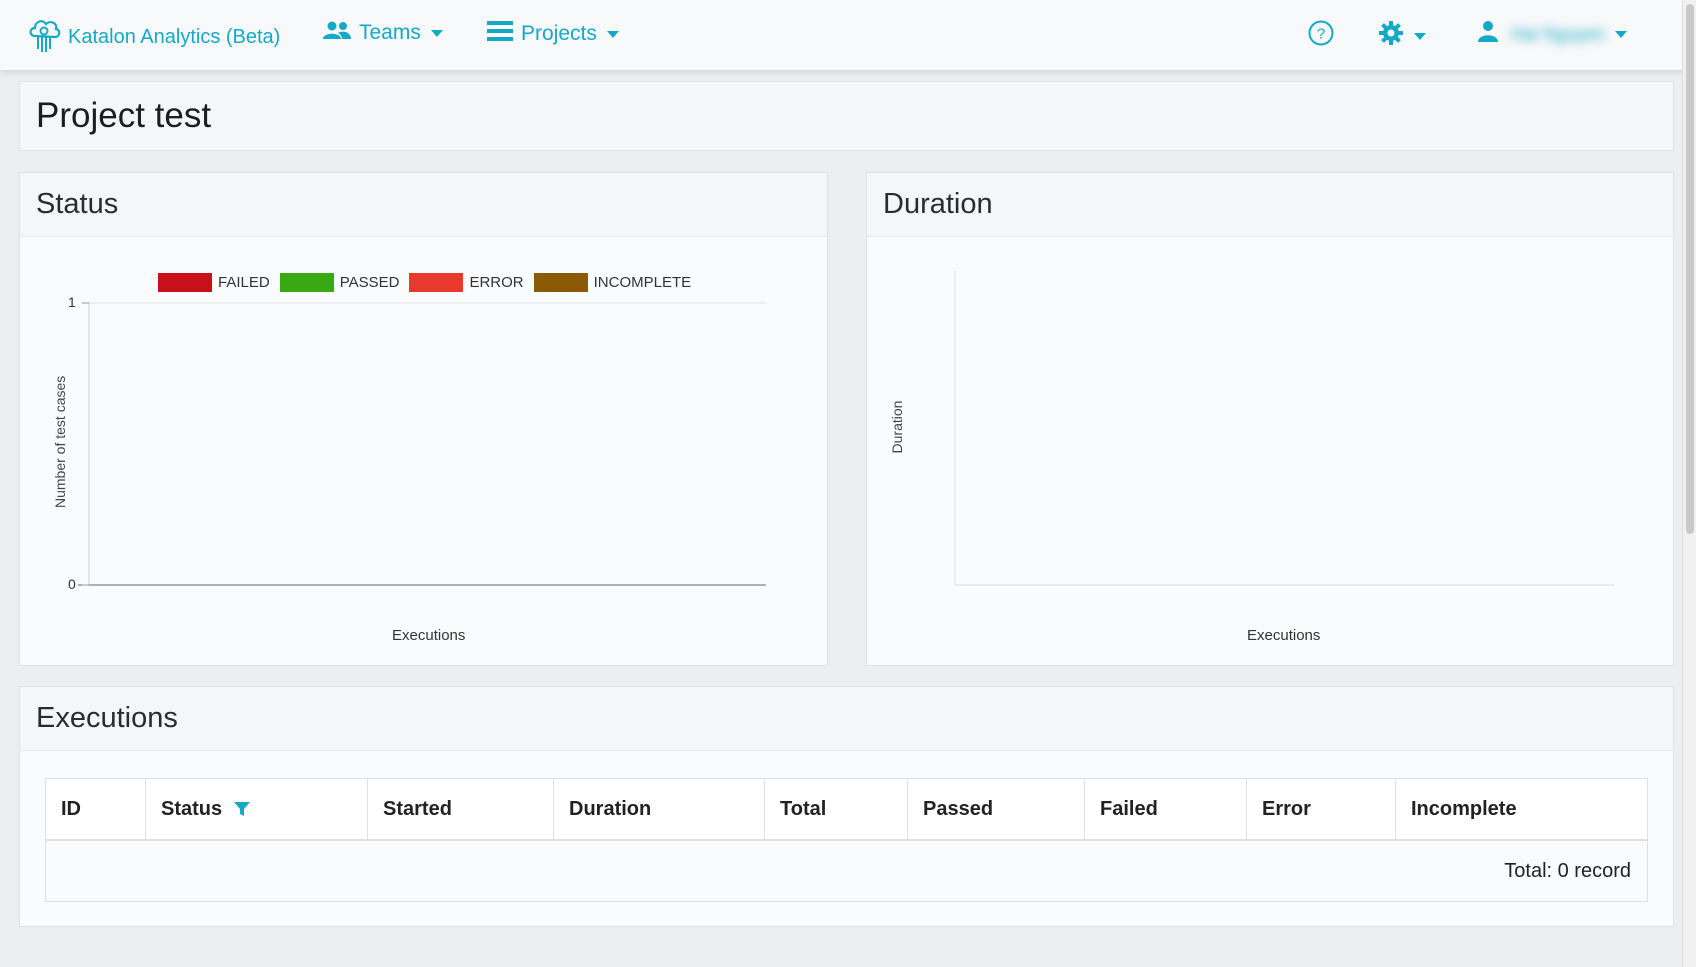 The width and height of the screenshot is (1696, 967). I want to click on column-header-error: Error, so click(1321, 809).